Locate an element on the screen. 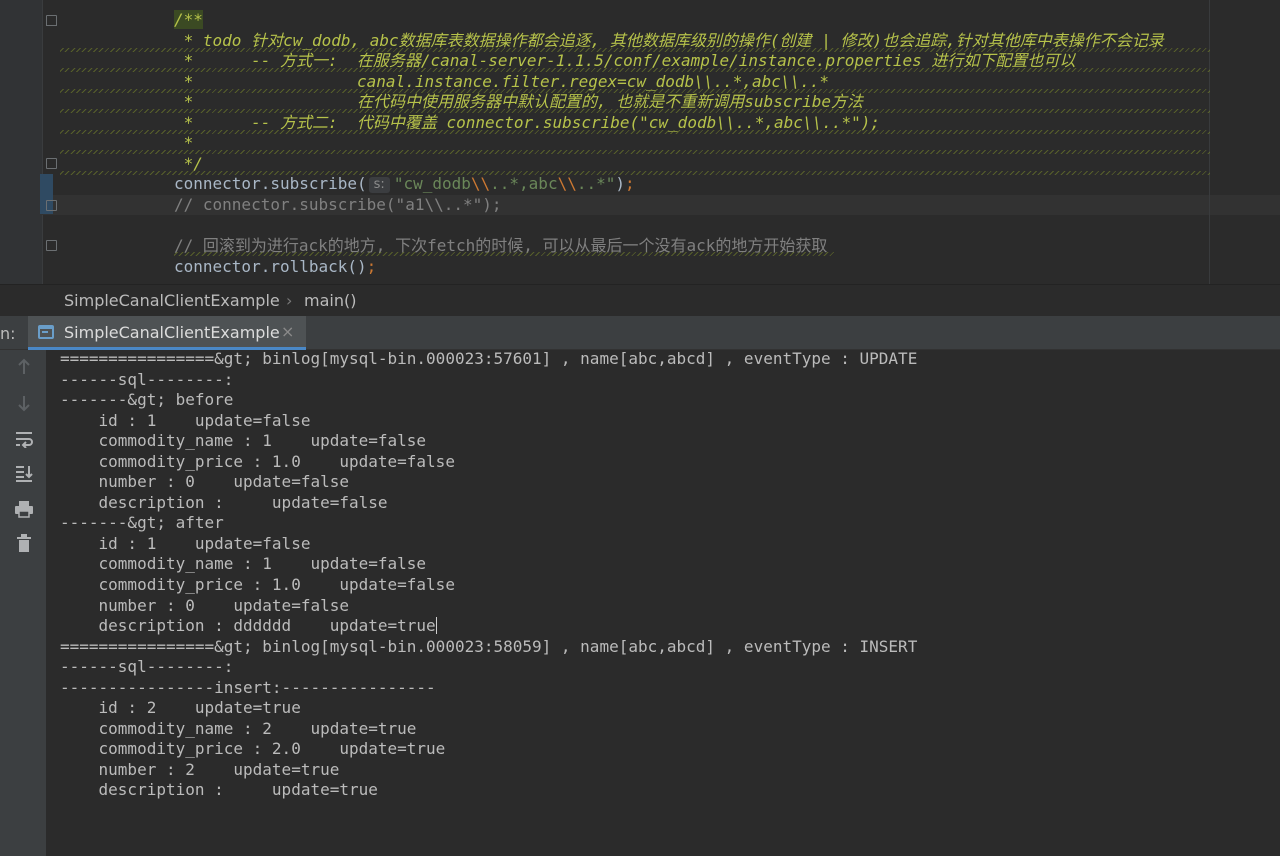 The width and height of the screenshot is (1280, 856). parameter-hint: s: is located at coordinates (379, 185).